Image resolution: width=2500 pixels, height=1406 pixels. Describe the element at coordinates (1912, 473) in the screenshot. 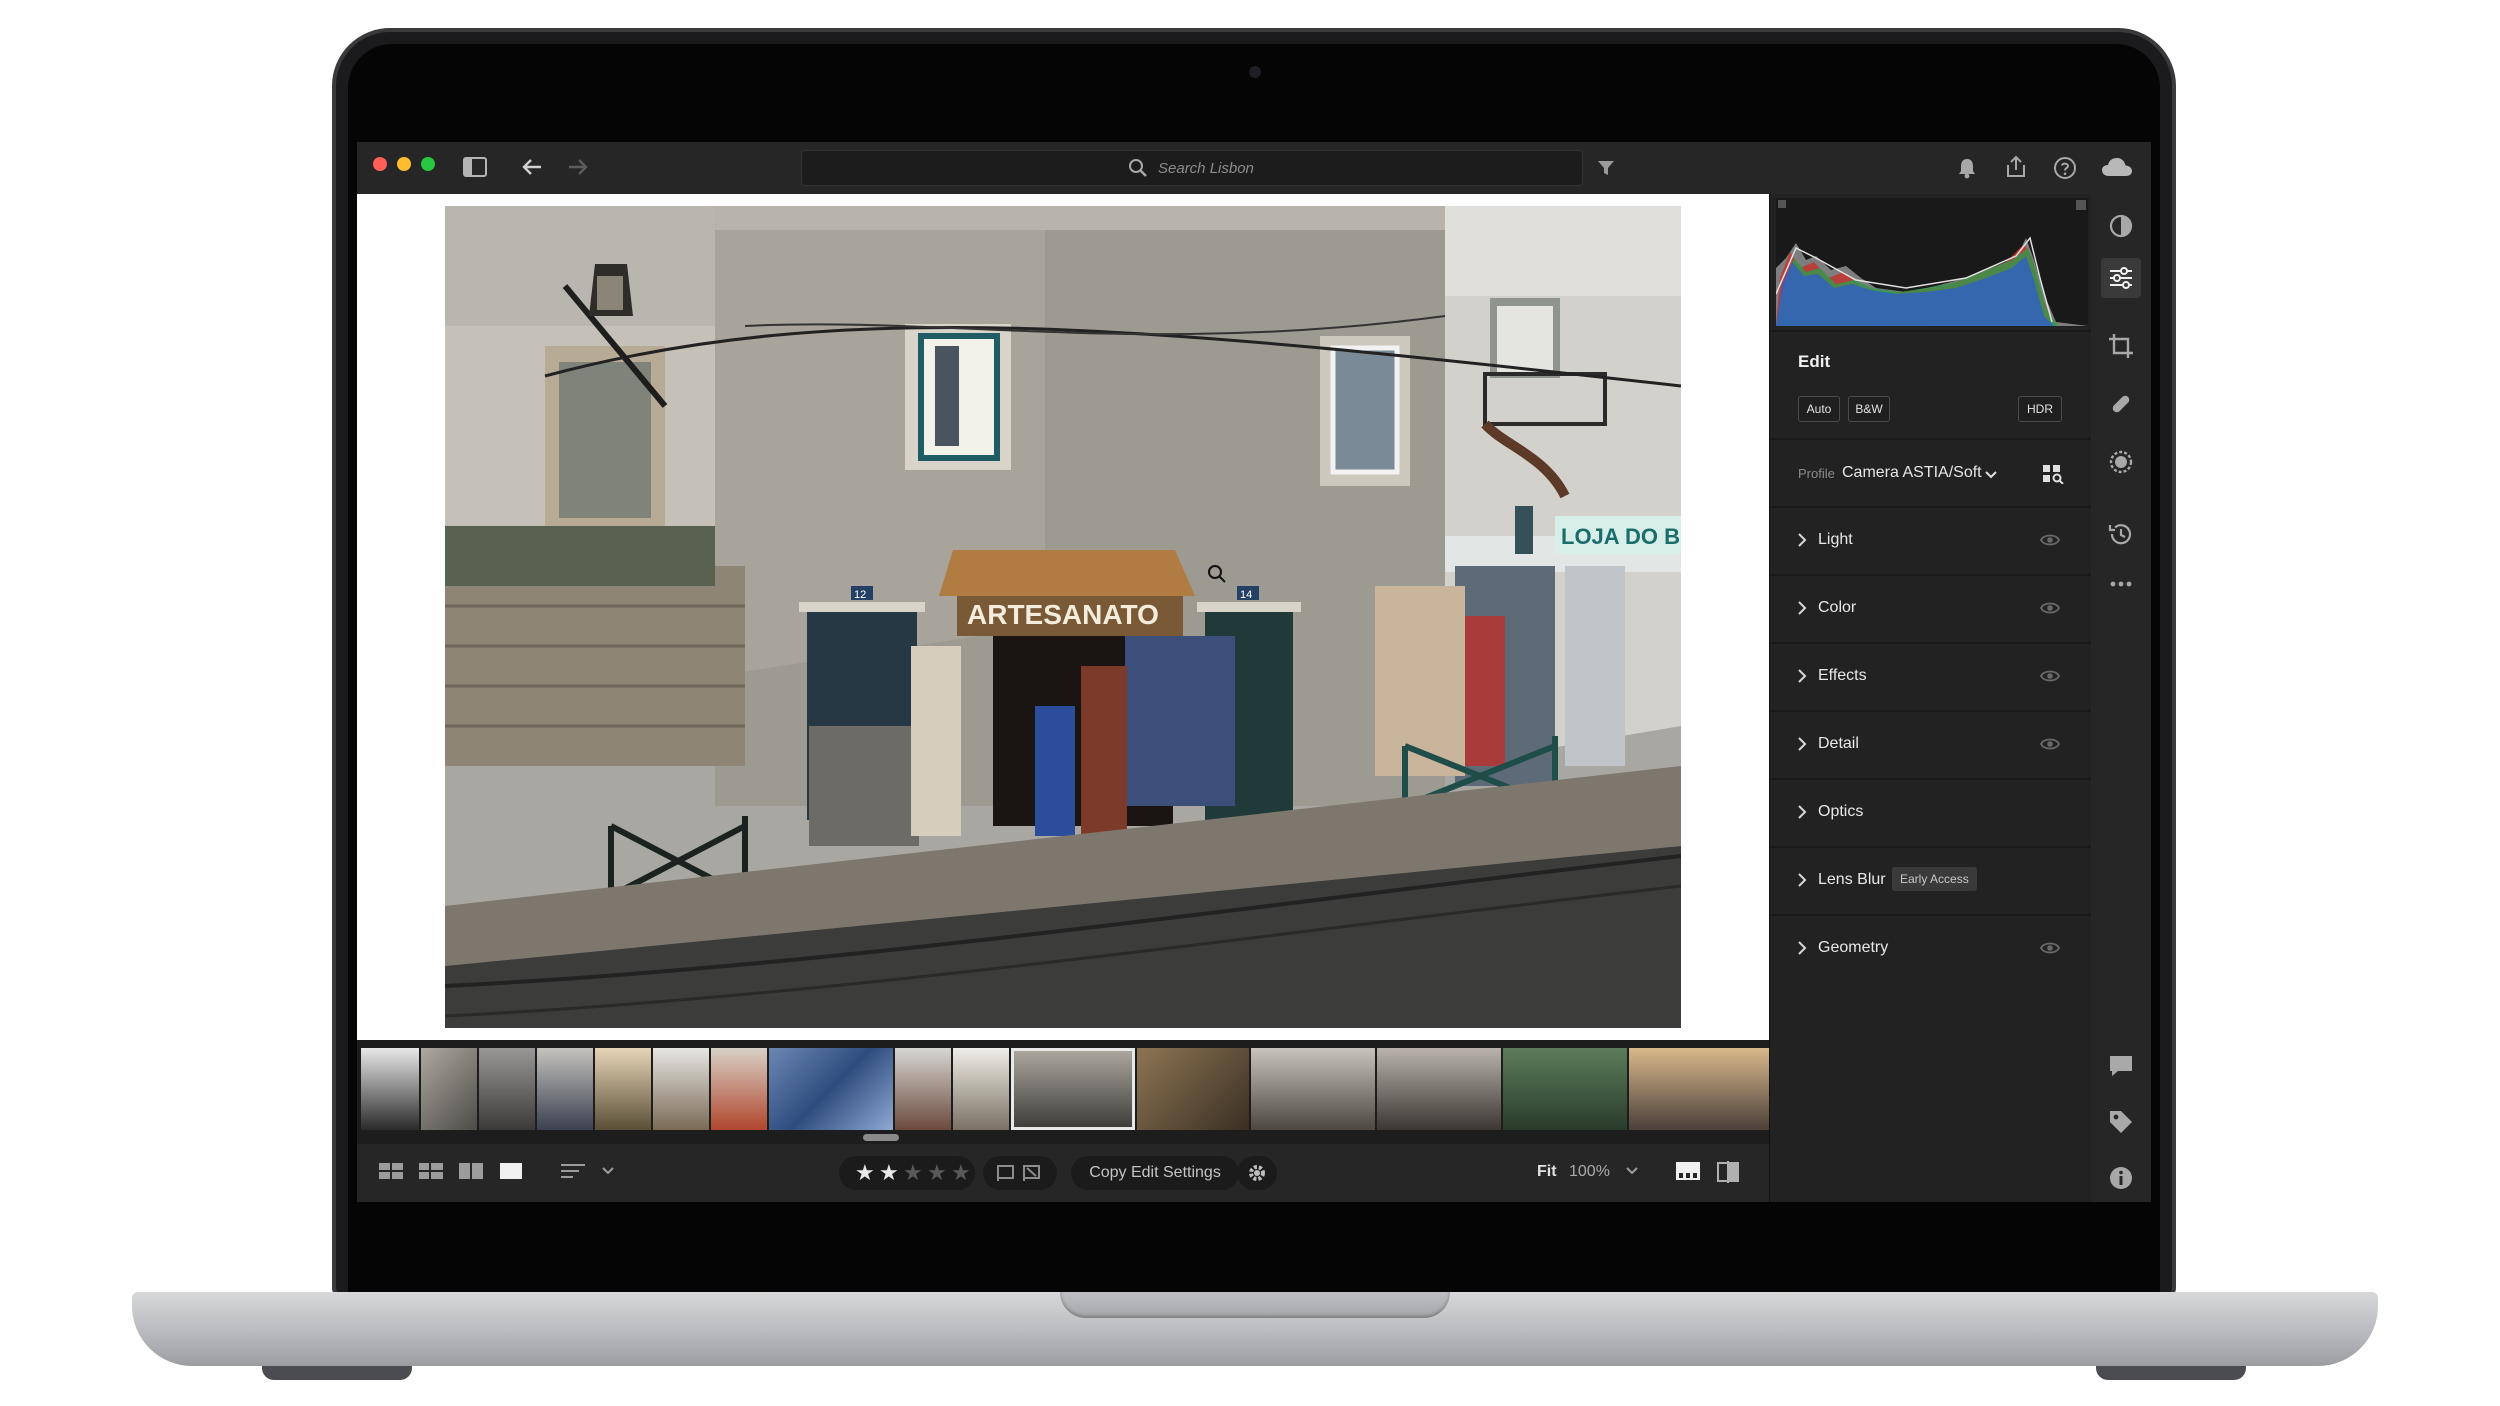

I see `profile-select: Camera ASTIA/Soft` at that location.